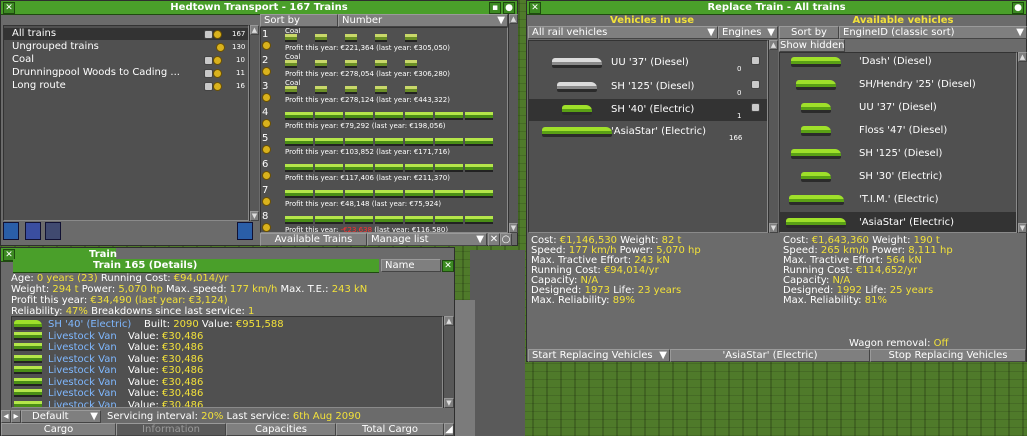 This screenshot has width=1027, height=436. Describe the element at coordinates (126, 60) in the screenshot. I see `group-row: Coal 10` at that location.